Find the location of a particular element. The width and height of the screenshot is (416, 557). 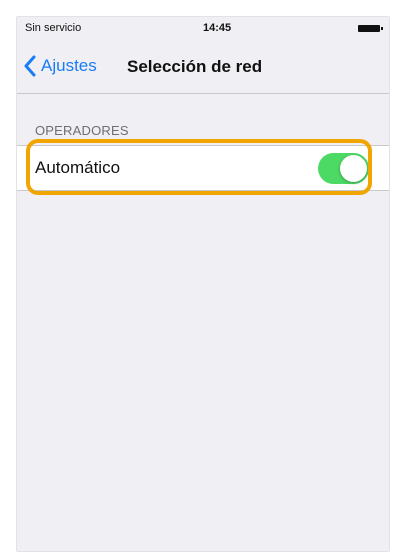

carrier-label: Sin servicio is located at coordinates (53, 28).